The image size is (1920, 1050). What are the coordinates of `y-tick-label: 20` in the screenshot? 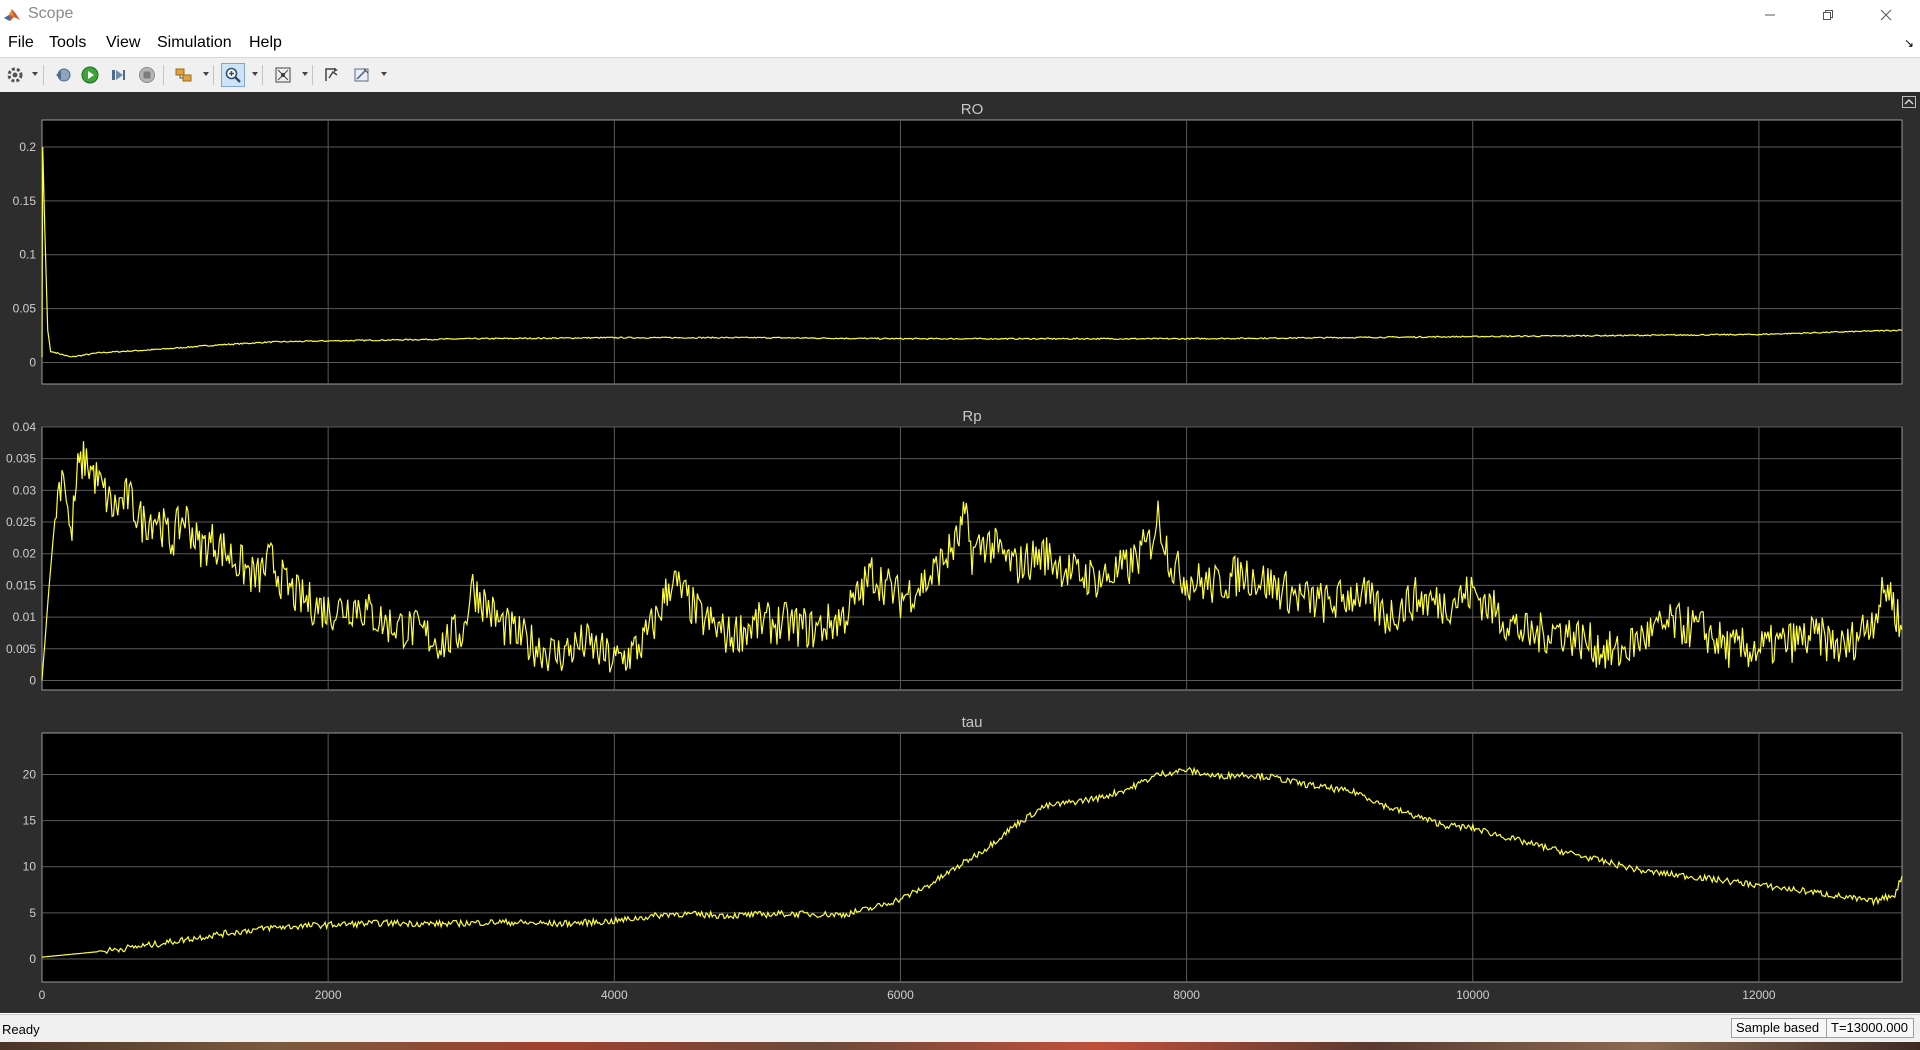 It's located at (30, 775).